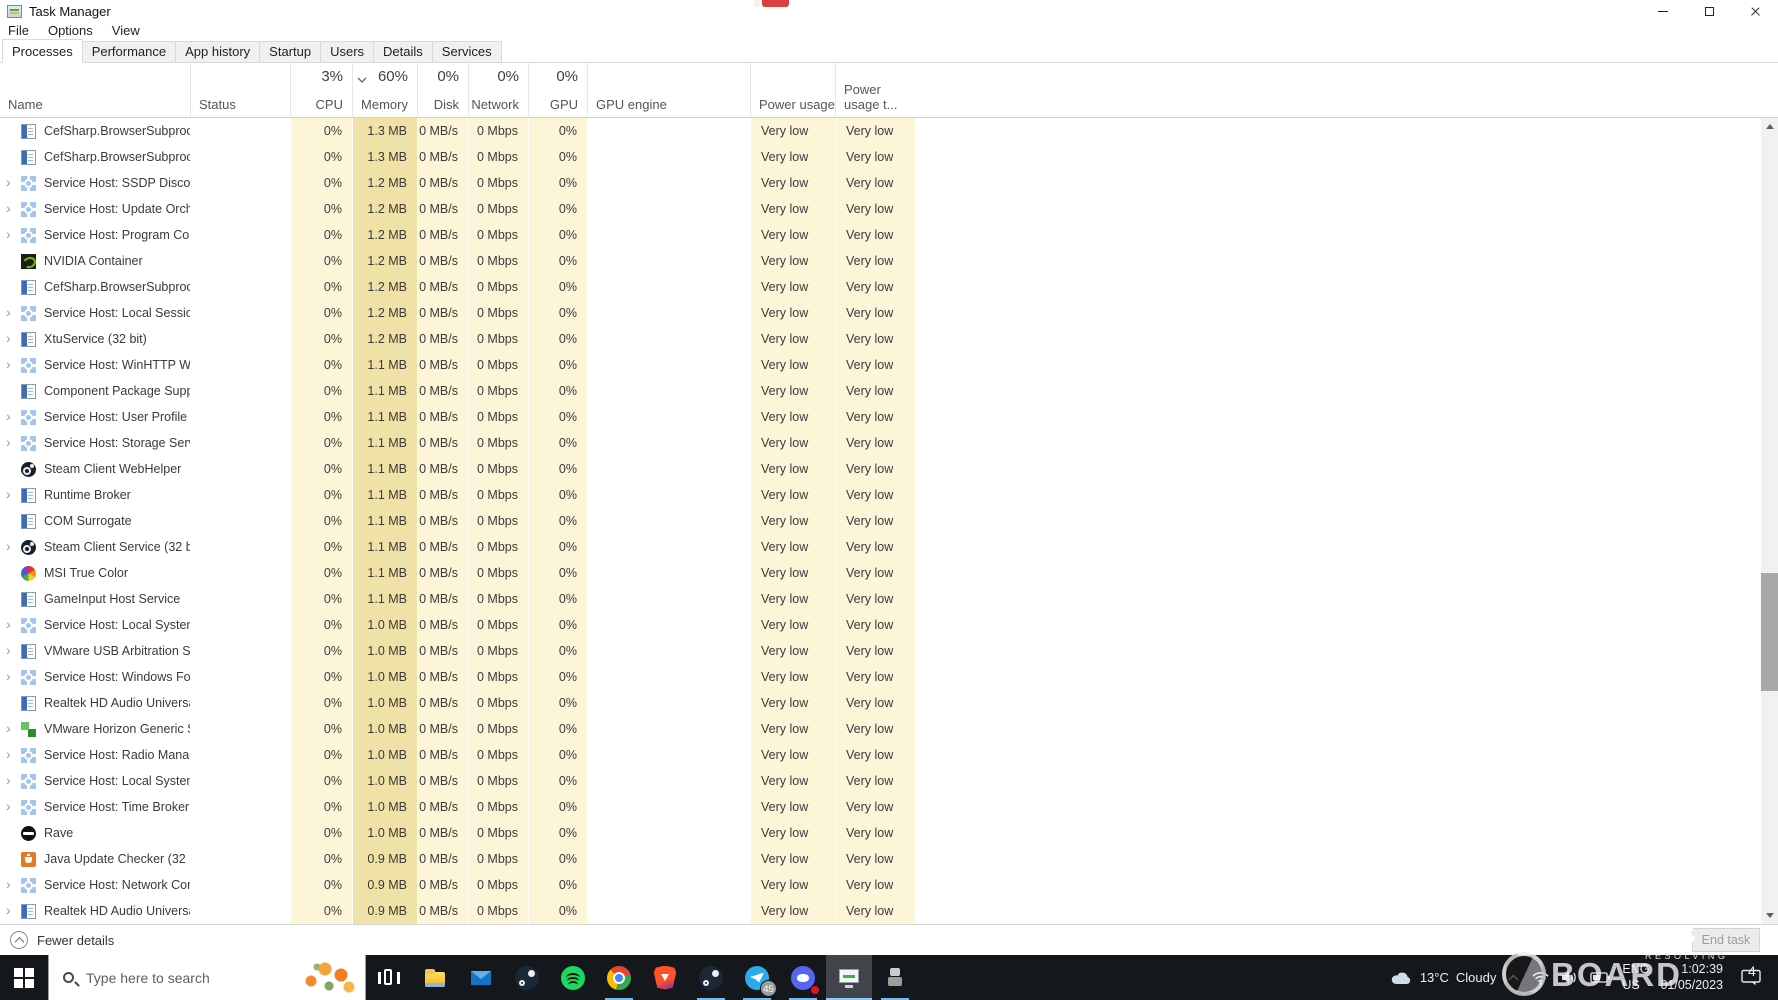 Image resolution: width=1778 pixels, height=1000 pixels. Describe the element at coordinates (557, 90) in the screenshot. I see `column-header-gpu: 0% GPU` at that location.